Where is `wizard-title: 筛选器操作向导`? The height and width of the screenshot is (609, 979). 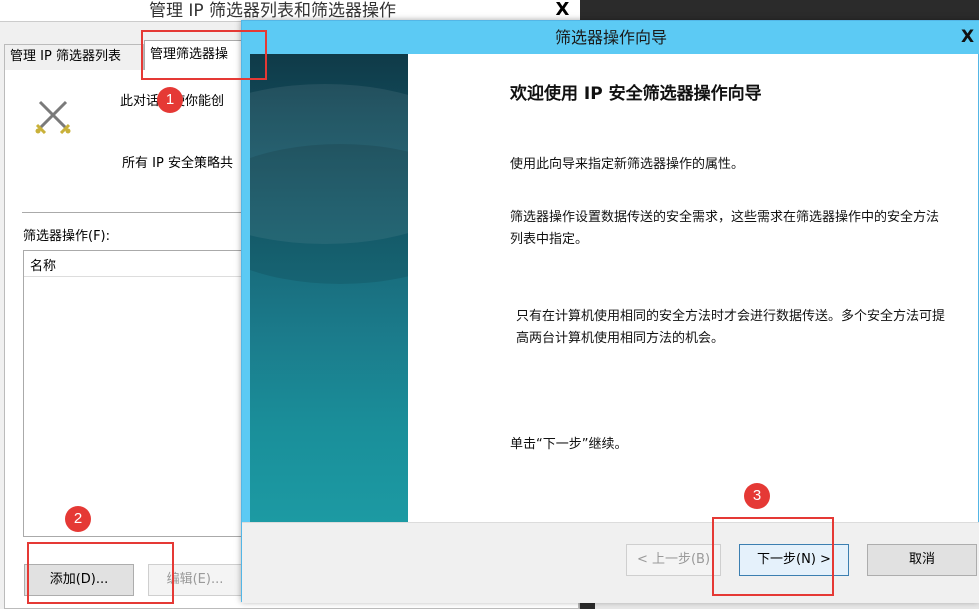
wizard-title: 筛选器操作向导 is located at coordinates (610, 37).